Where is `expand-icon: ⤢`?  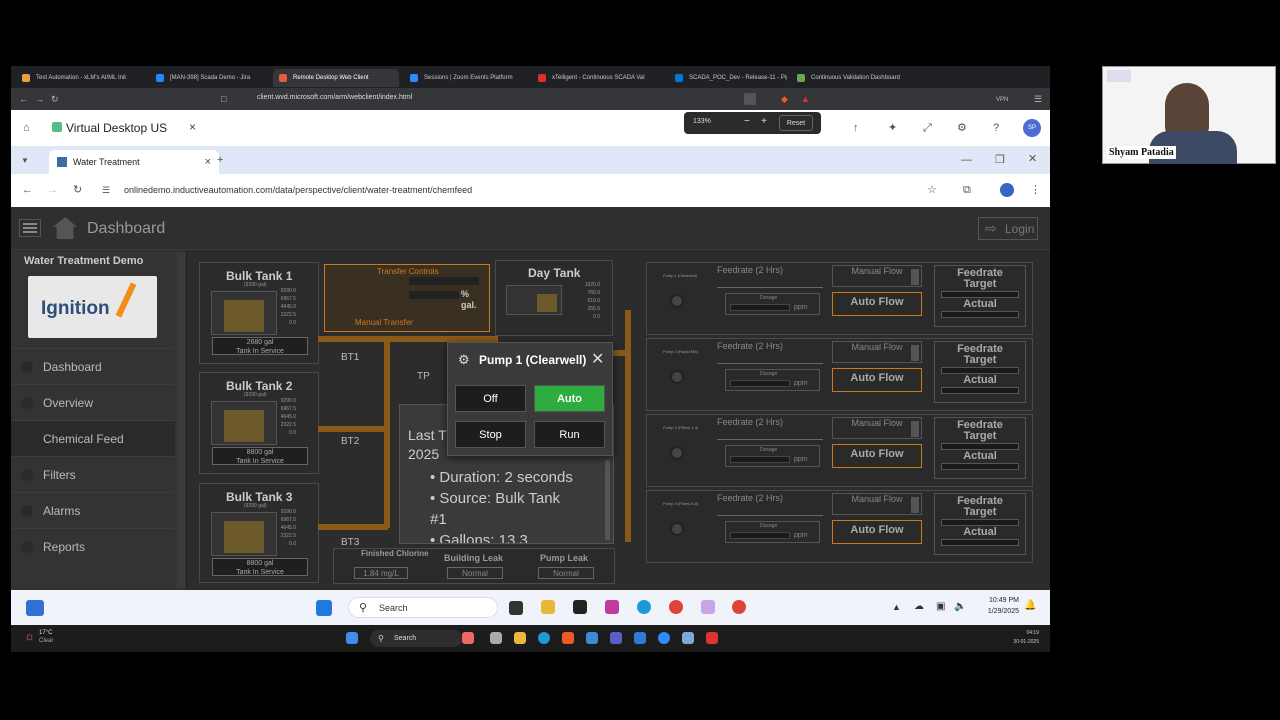 expand-icon: ⤢ is located at coordinates (927, 128).